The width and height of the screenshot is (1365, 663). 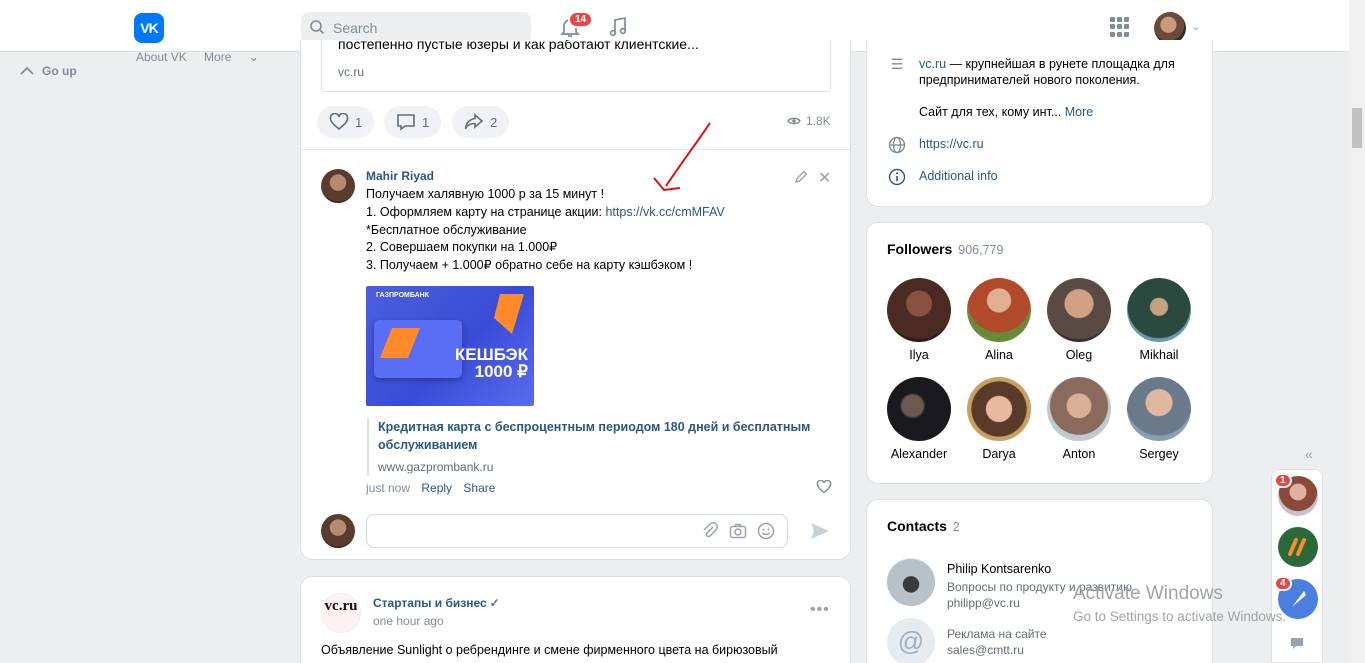 I want to click on info-additional: Additional info, so click(x=942, y=178).